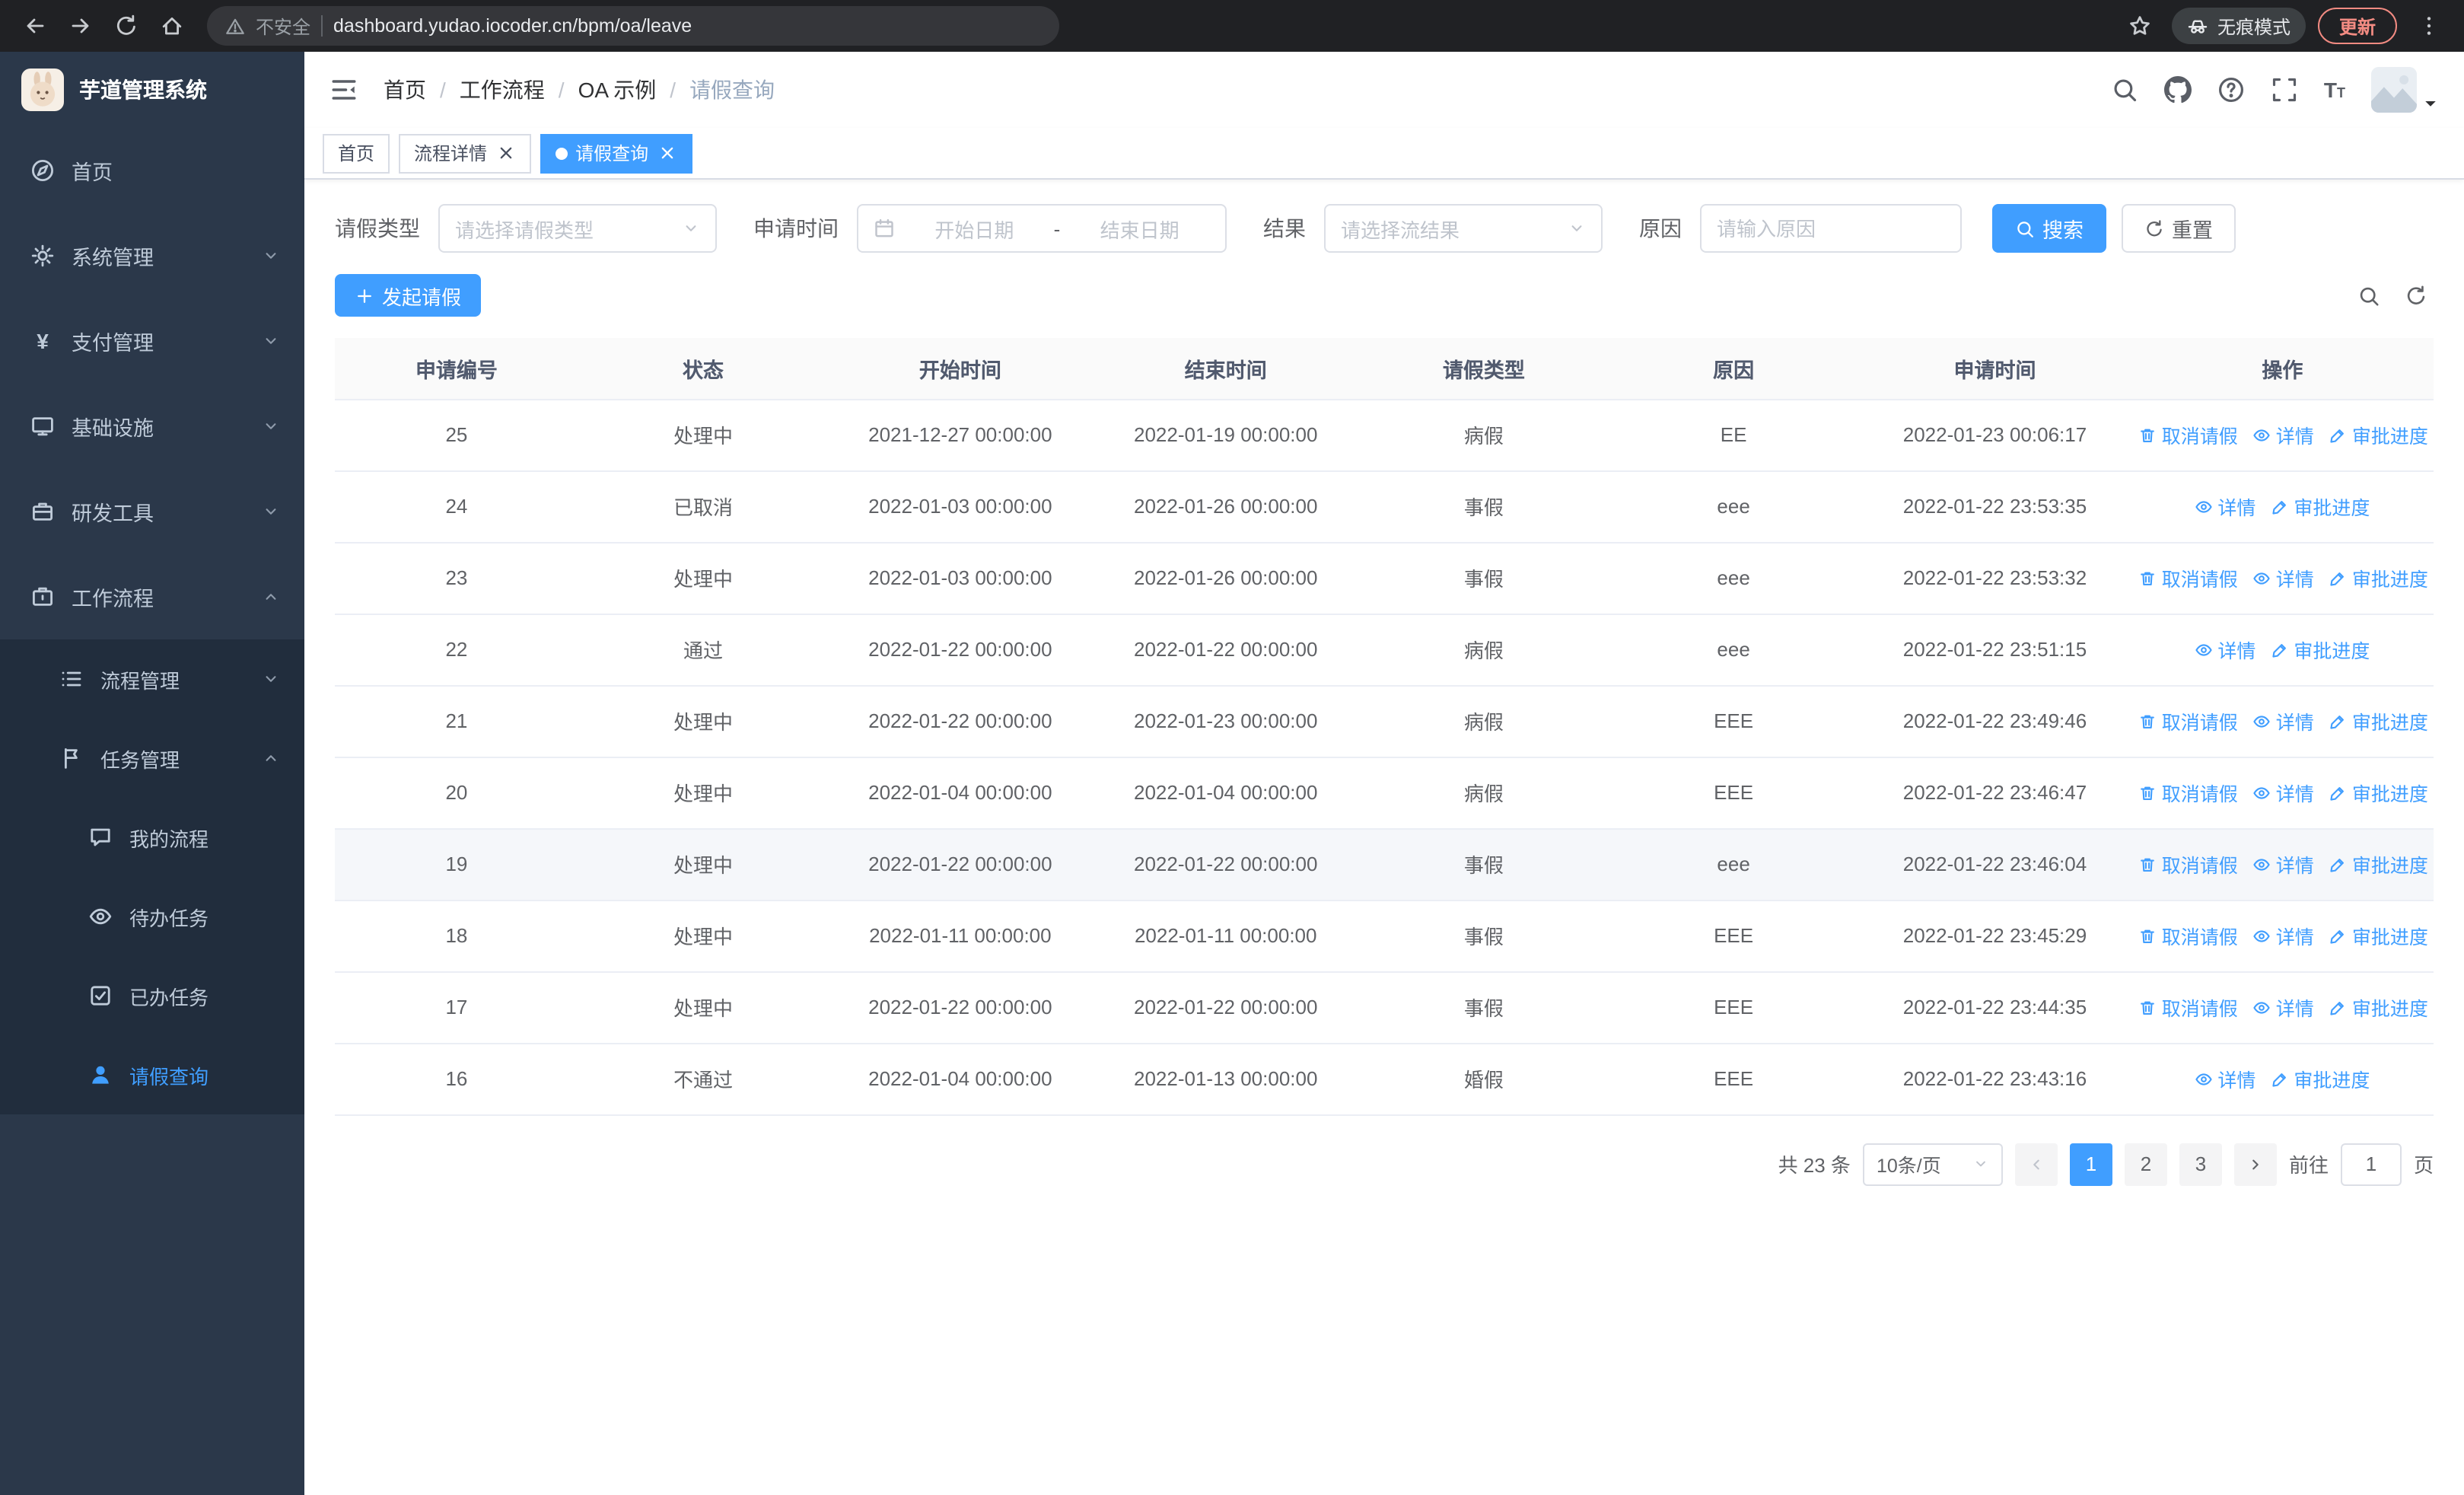 This screenshot has height=1495, width=2464. What do you see at coordinates (2090, 1164) in the screenshot?
I see `page-button-1: 1` at bounding box center [2090, 1164].